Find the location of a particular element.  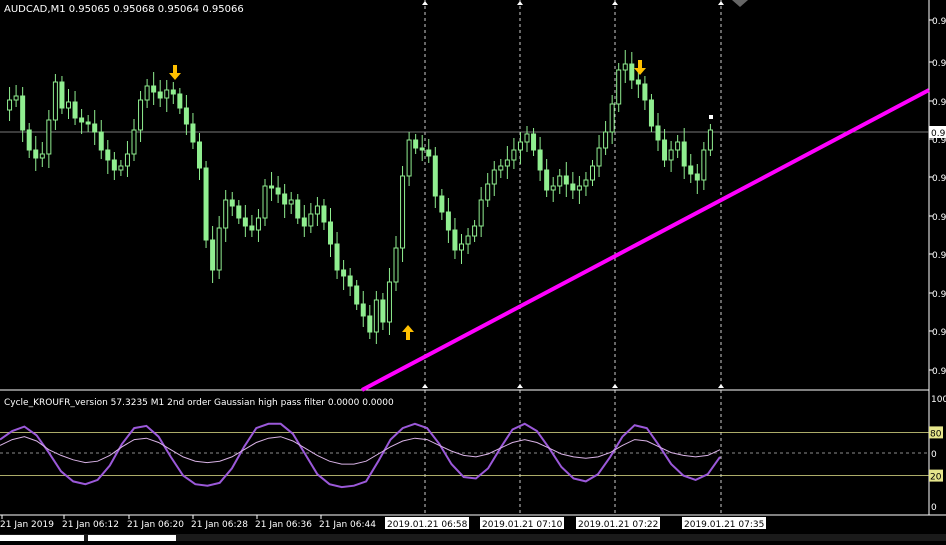

time-tick-label: 21 Jan 06:28 is located at coordinates (219, 525).